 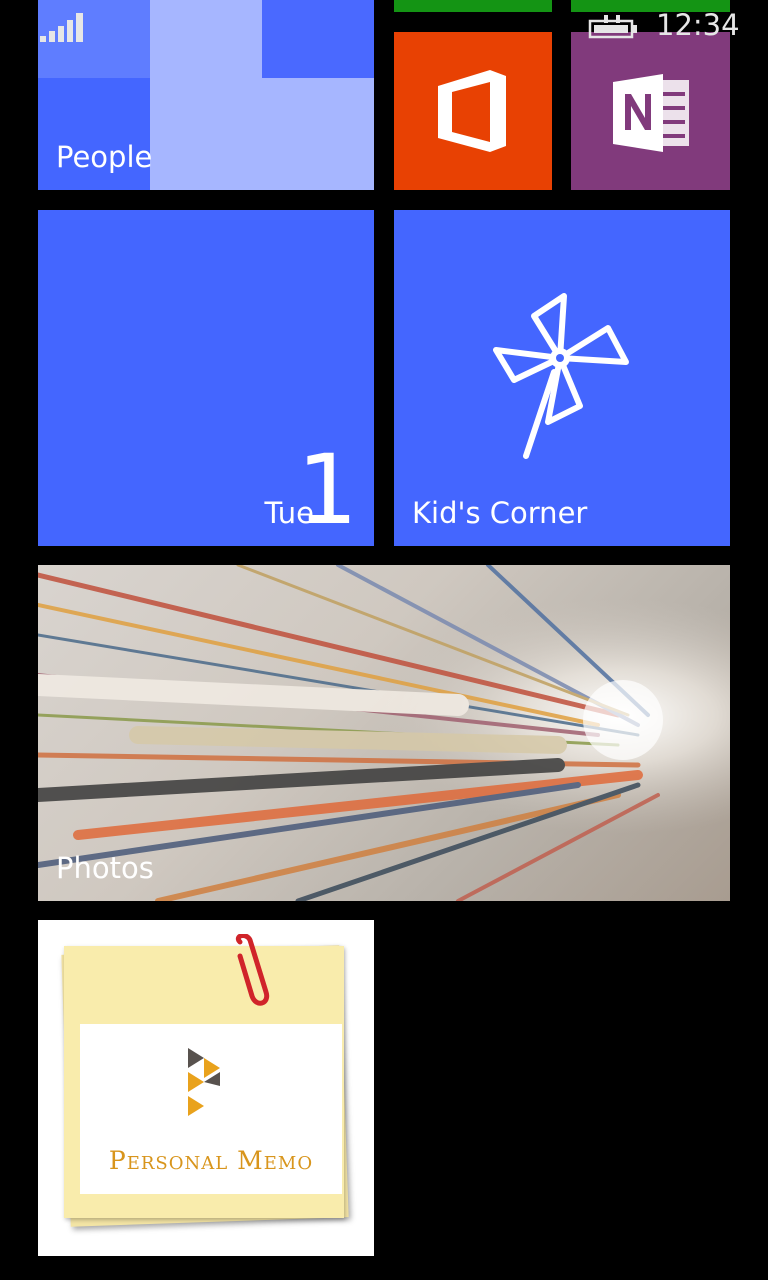 What do you see at coordinates (104, 157) in the screenshot?
I see `people-tile-label: People` at bounding box center [104, 157].